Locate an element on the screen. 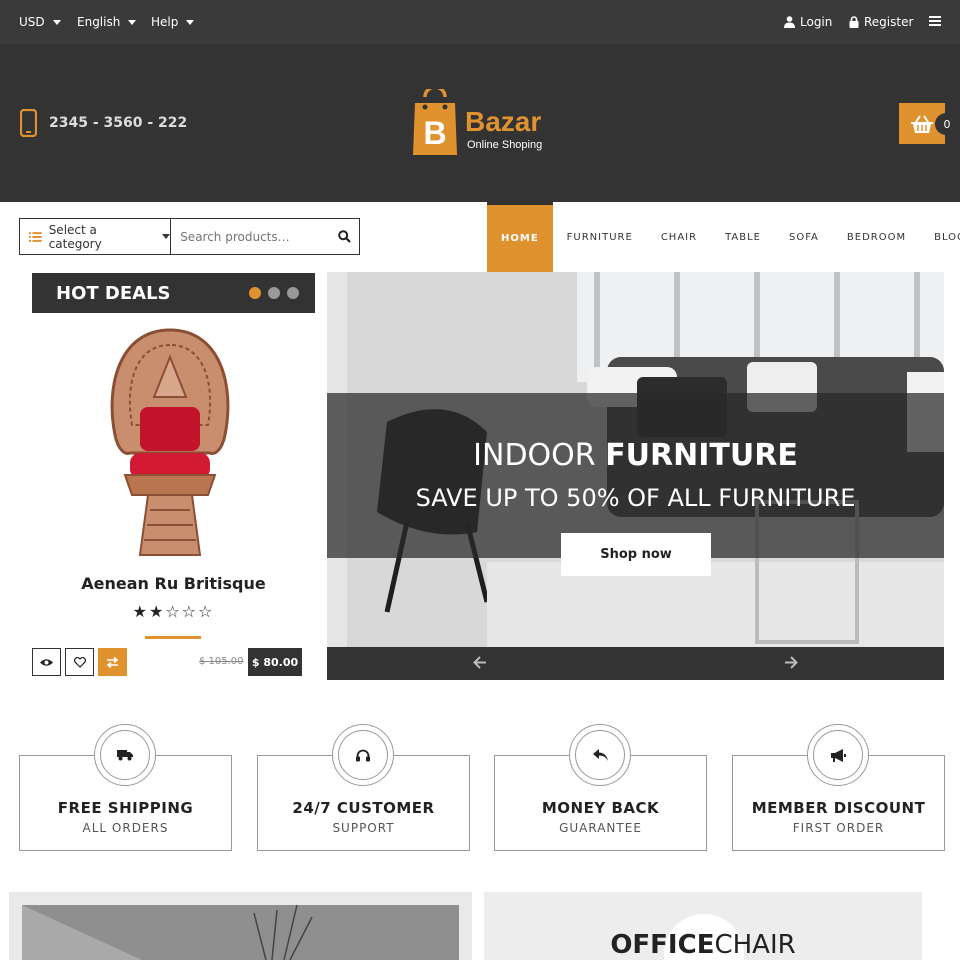 This screenshot has height=960, width=960. megaphone-icon is located at coordinates (838, 755).